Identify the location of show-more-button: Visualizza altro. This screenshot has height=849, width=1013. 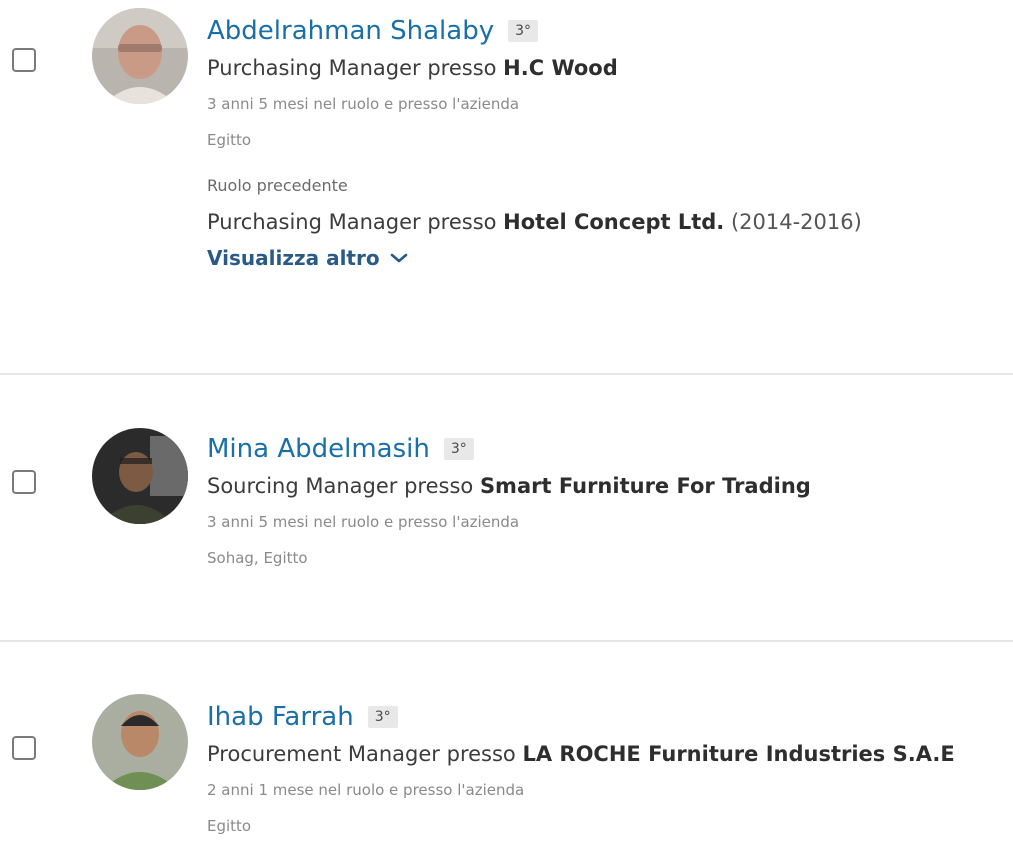
(534, 258).